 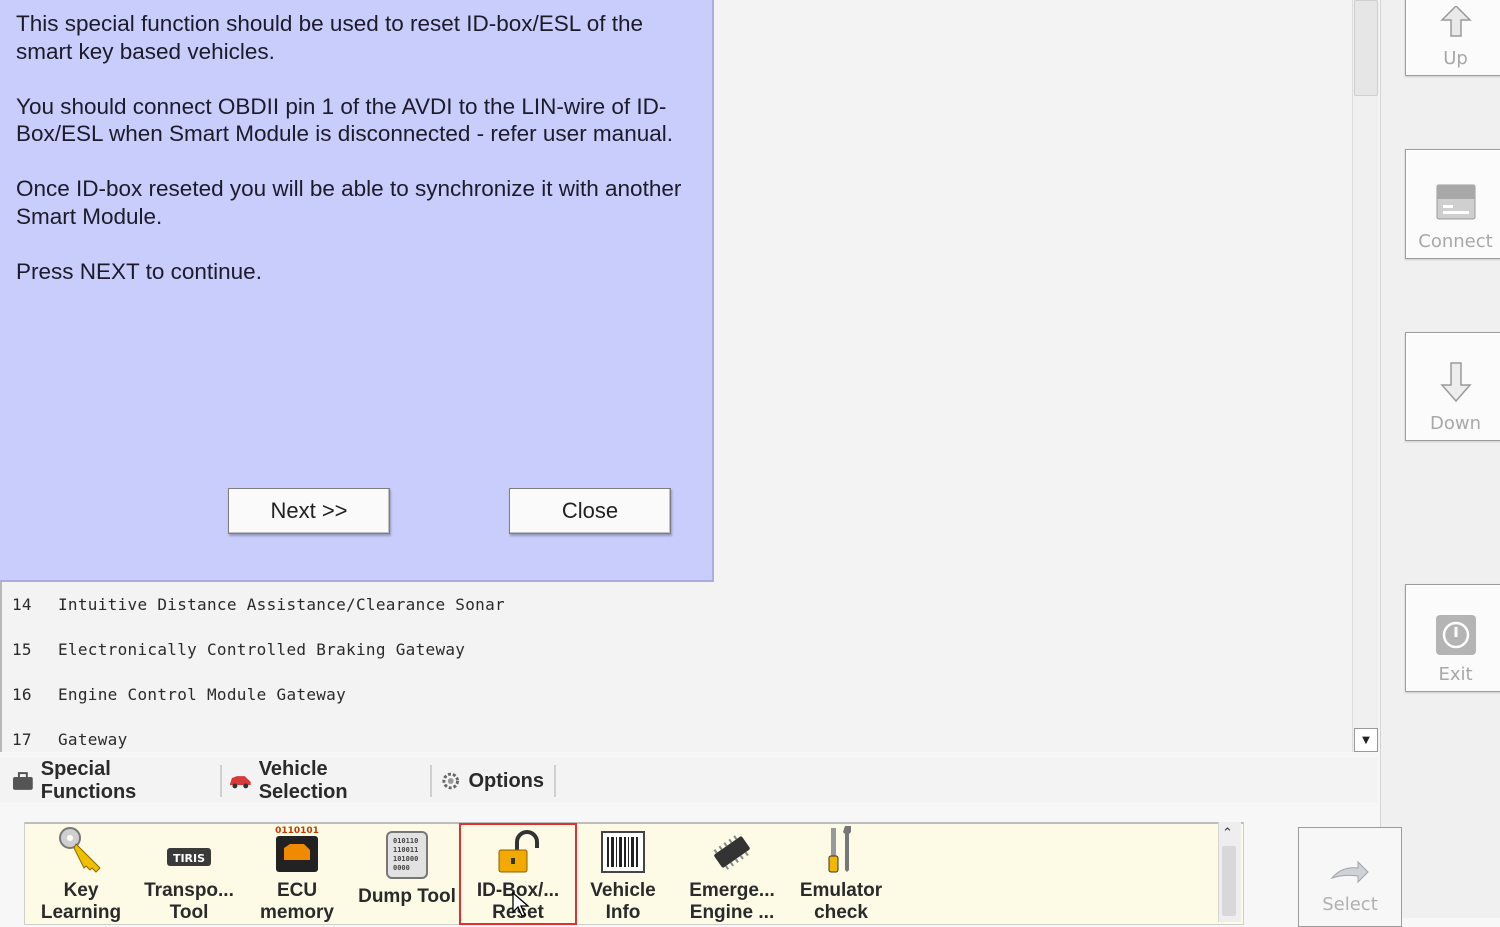 What do you see at coordinates (623, 912) in the screenshot?
I see `tool-label: Info` at bounding box center [623, 912].